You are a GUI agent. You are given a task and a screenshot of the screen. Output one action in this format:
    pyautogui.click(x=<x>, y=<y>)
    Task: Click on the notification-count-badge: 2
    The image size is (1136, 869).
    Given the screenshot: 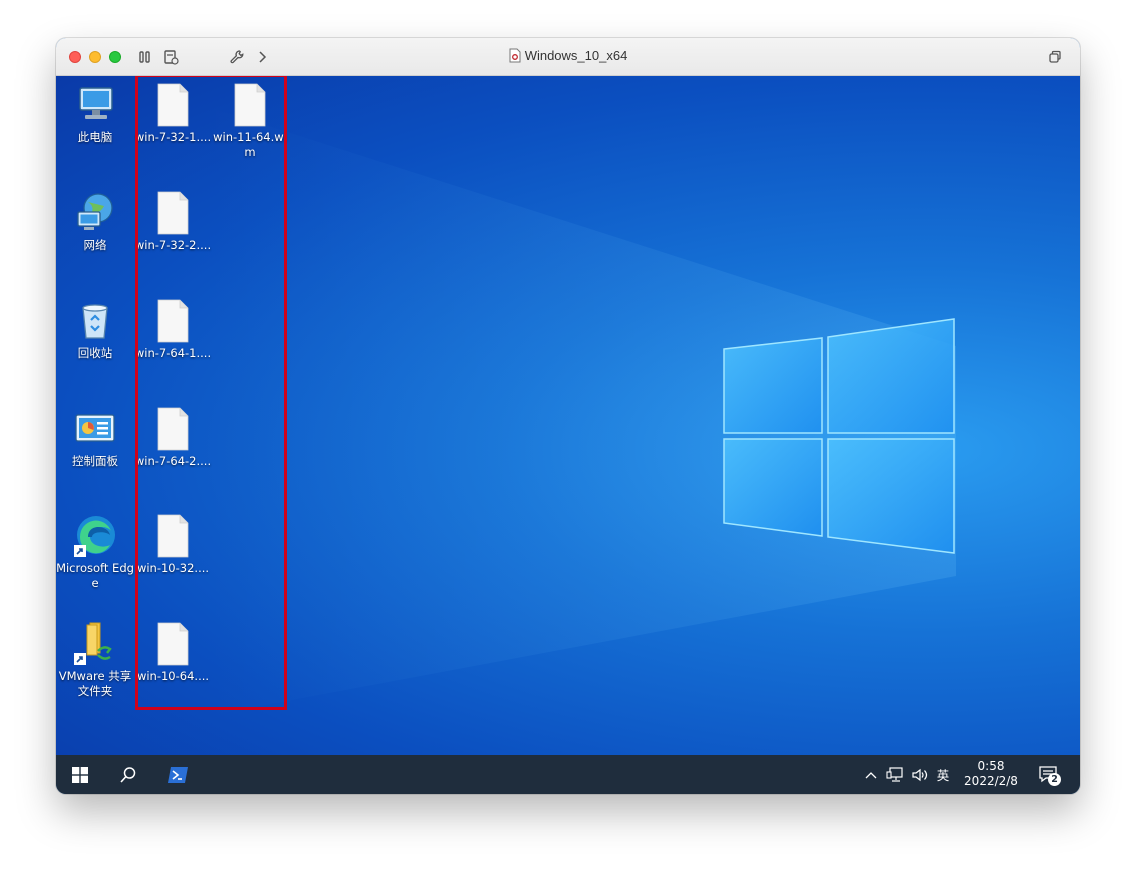 What is the action you would take?
    pyautogui.click(x=1054, y=779)
    